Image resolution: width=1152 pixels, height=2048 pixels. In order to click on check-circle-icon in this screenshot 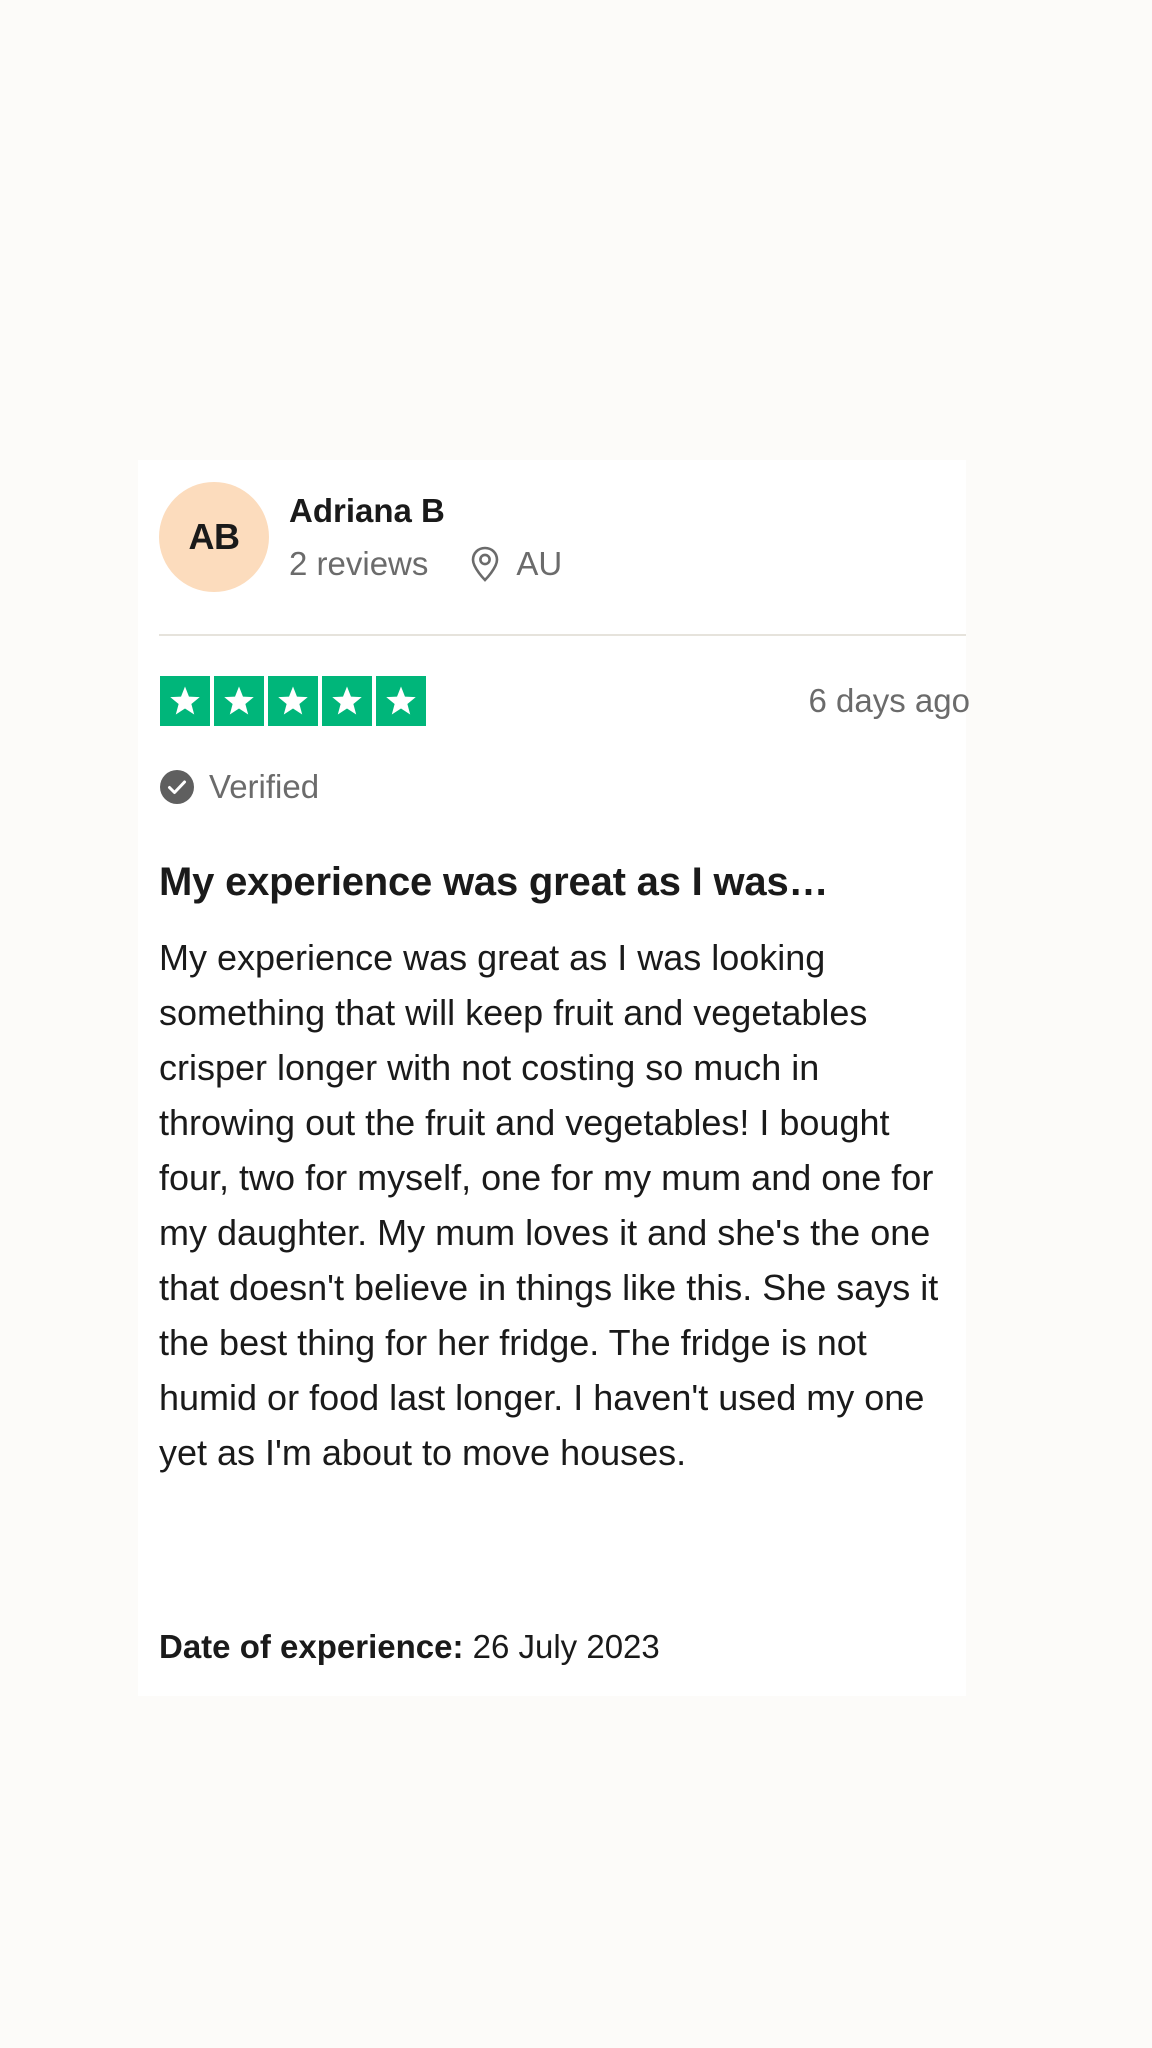, I will do `click(177, 787)`.